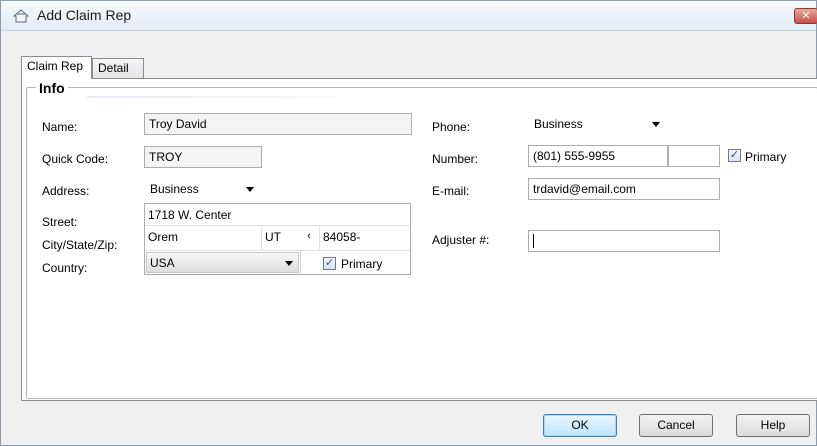 The width and height of the screenshot is (817, 446). I want to click on phone-number-input: (801) 555-9955, so click(598, 156).